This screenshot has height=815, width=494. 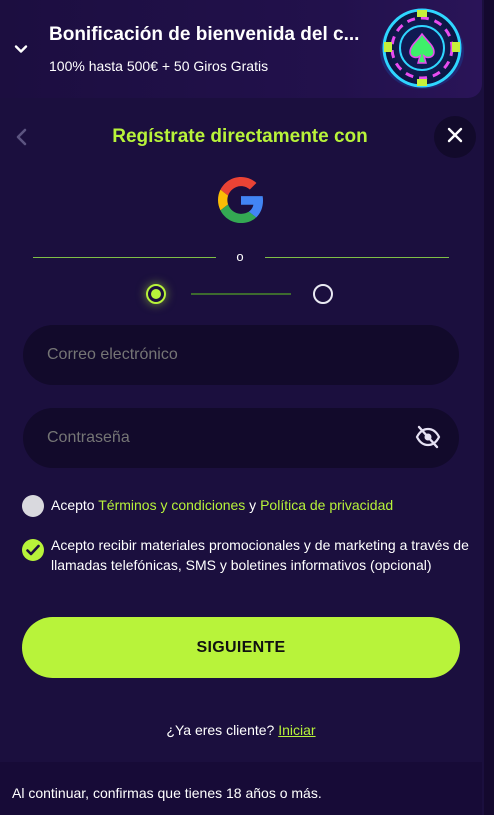 What do you see at coordinates (428, 437) in the screenshot?
I see `eye-off-icon` at bounding box center [428, 437].